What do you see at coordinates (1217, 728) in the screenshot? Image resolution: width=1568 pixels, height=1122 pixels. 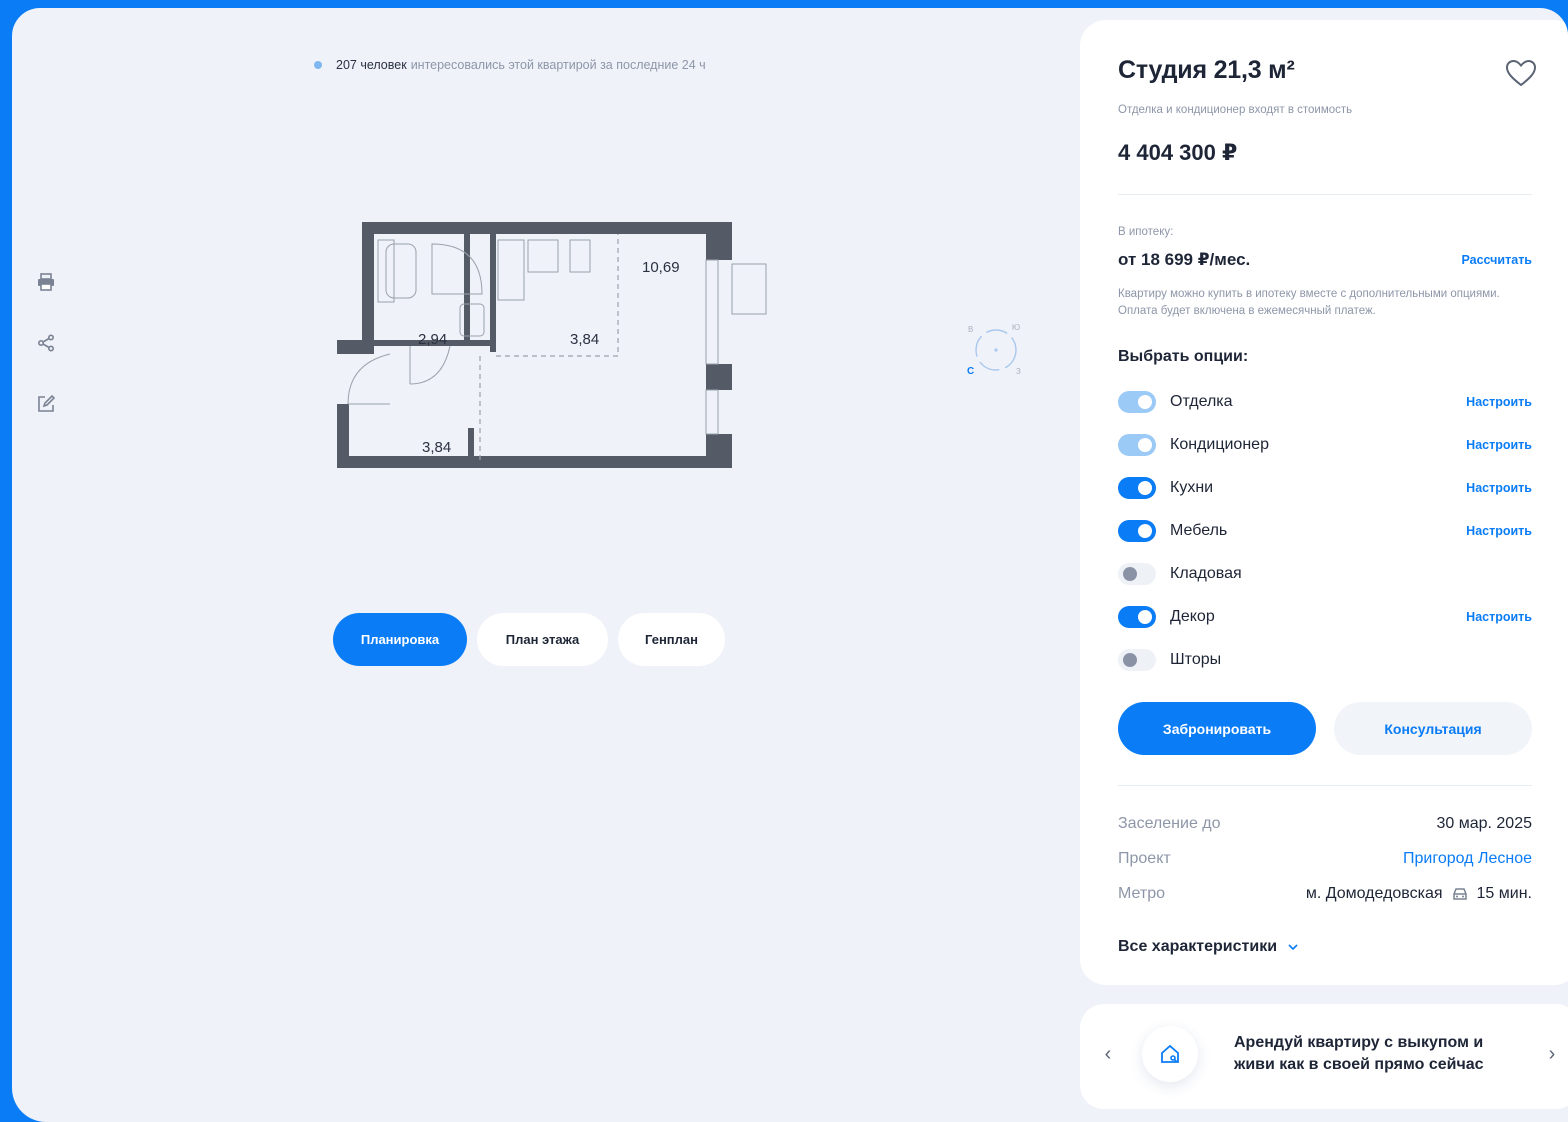 I see `book-button: Забронировать` at bounding box center [1217, 728].